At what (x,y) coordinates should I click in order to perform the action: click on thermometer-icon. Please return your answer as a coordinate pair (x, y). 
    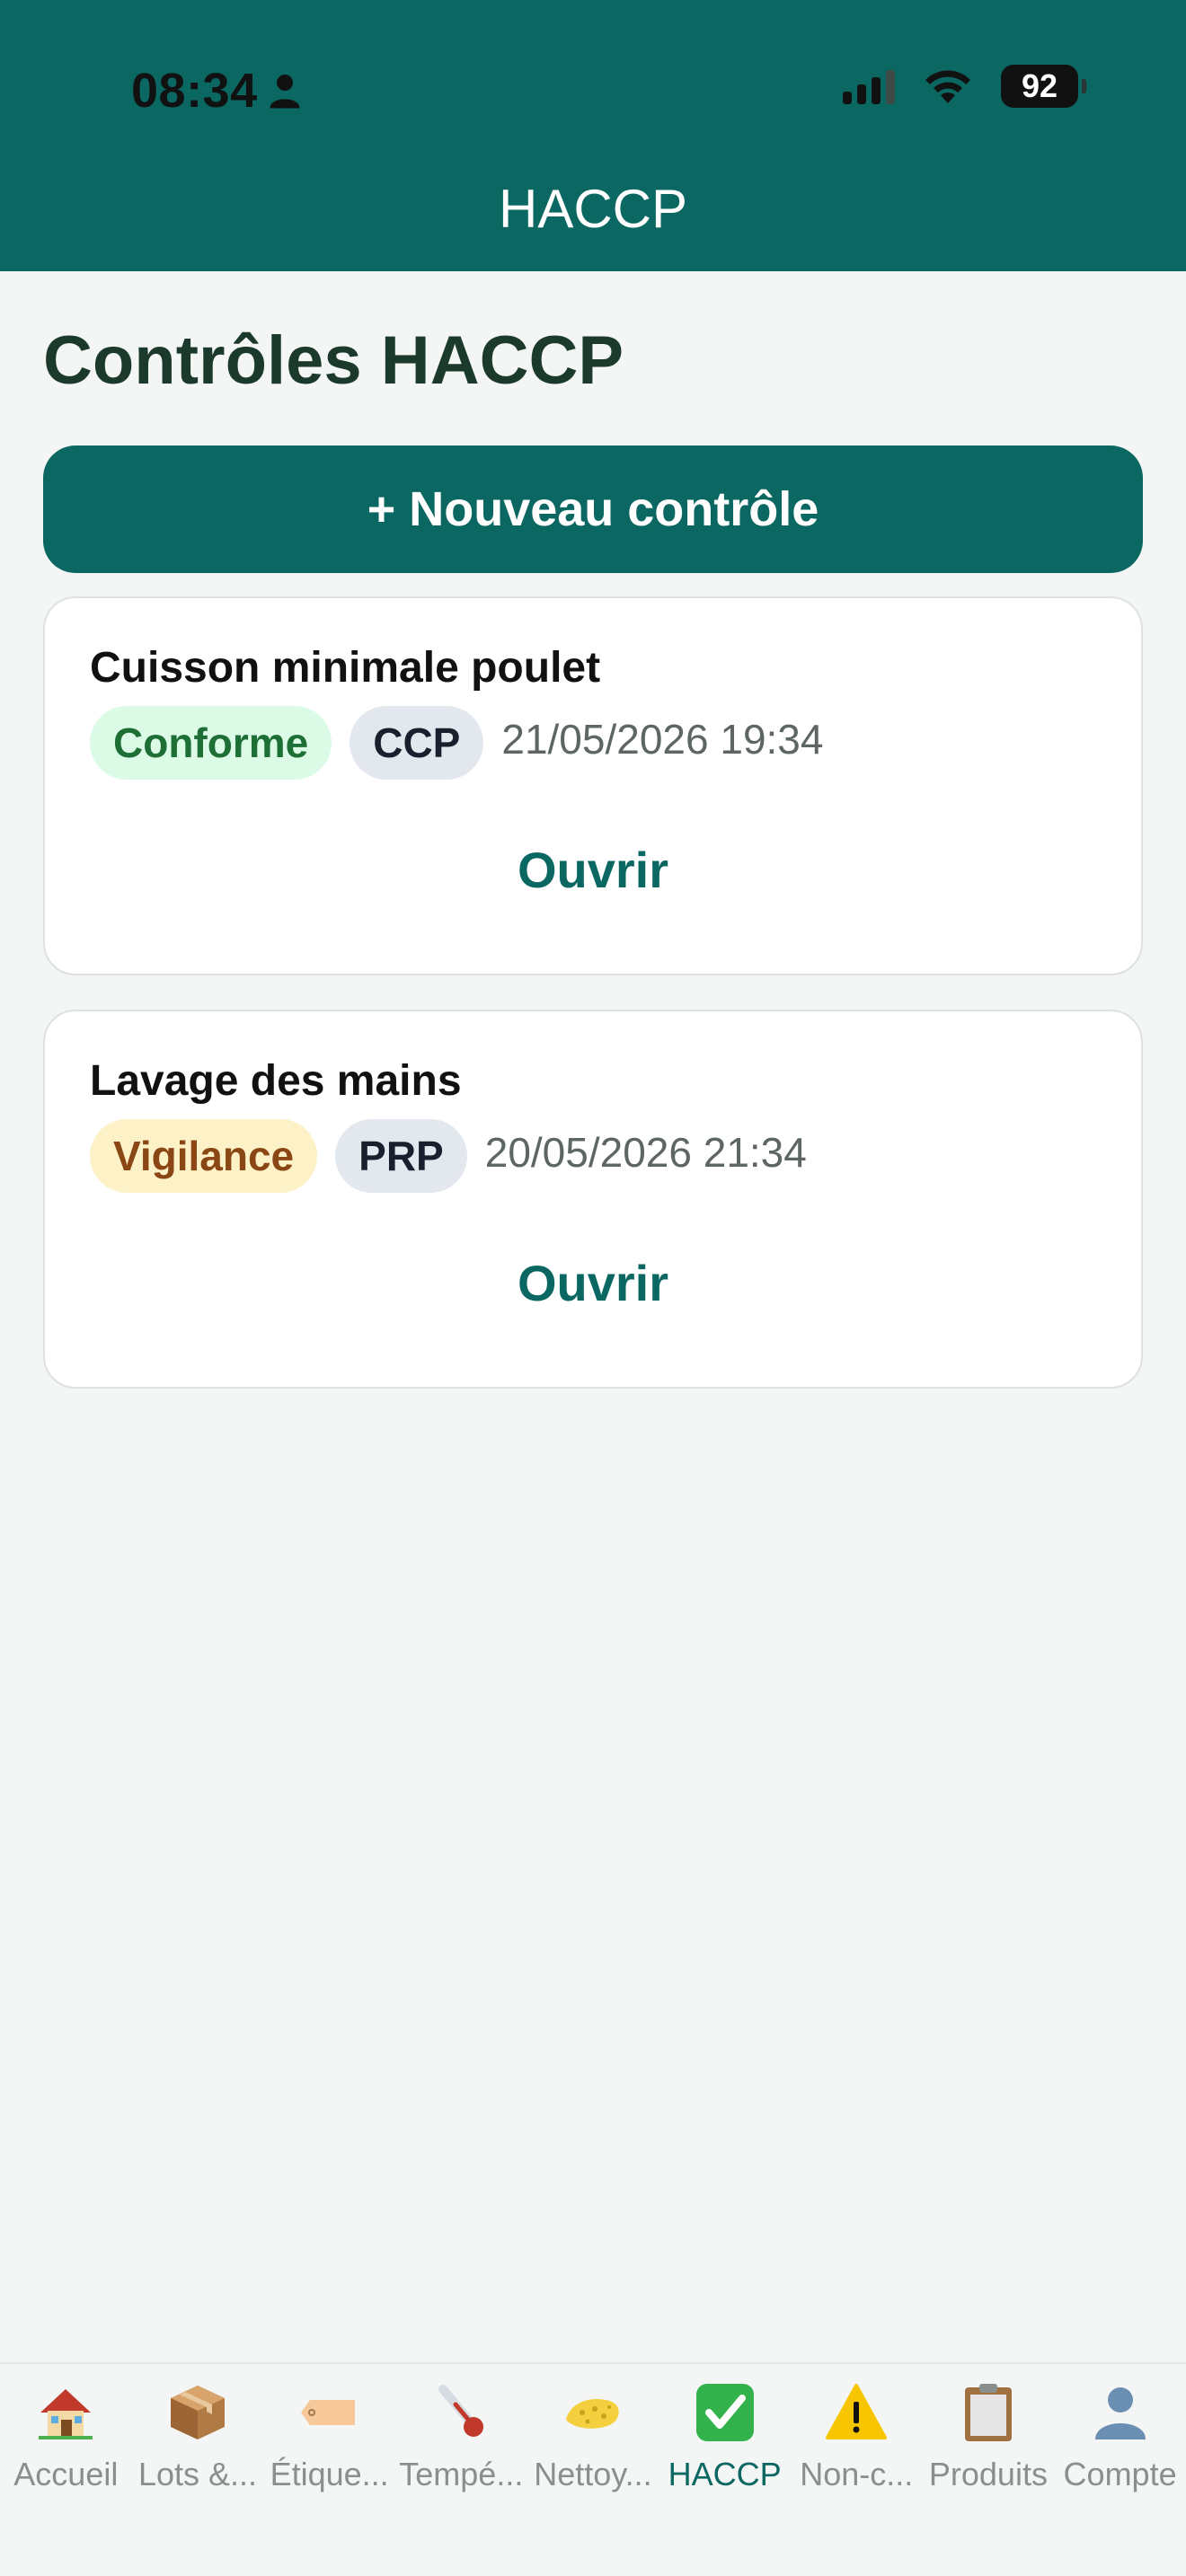
    Looking at the image, I should click on (461, 2412).